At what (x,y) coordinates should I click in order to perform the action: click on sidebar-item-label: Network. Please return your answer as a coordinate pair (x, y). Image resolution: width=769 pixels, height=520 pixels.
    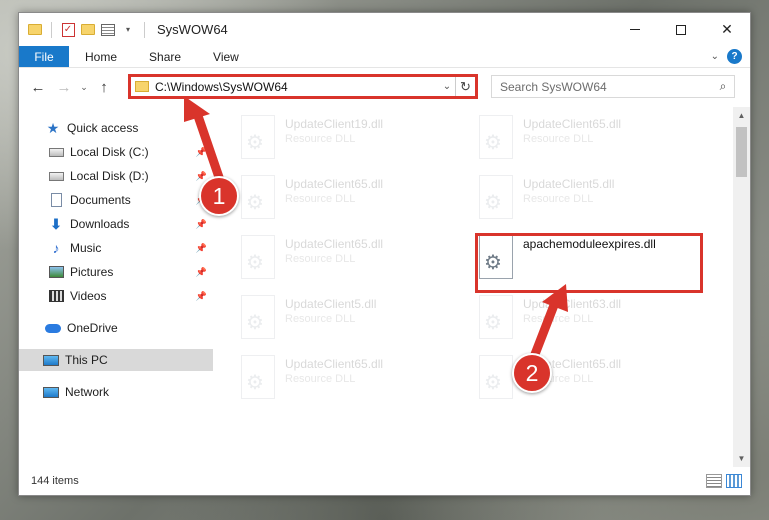
    Looking at the image, I should click on (87, 392).